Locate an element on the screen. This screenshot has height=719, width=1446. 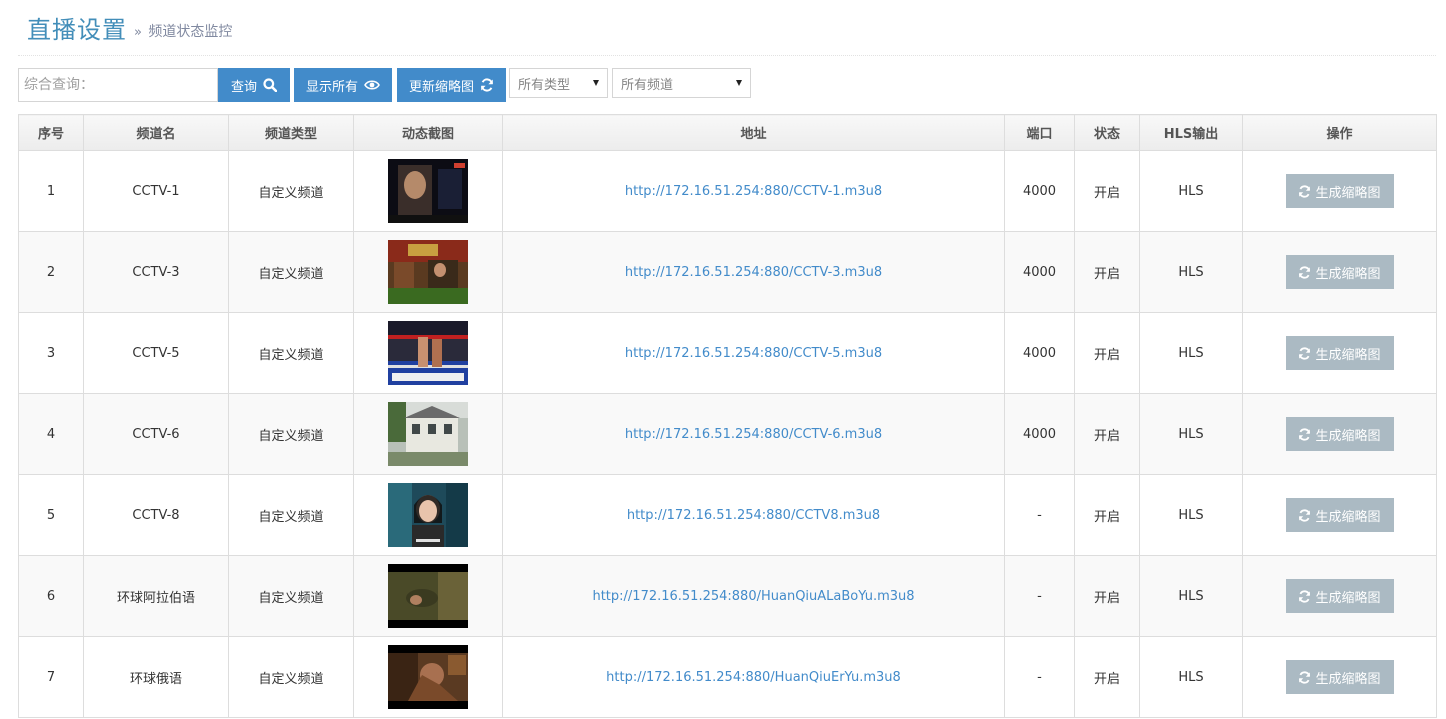
cell-url: http://172.16.51.254:880/CCTV-3.m3u8 is located at coordinates (753, 272).